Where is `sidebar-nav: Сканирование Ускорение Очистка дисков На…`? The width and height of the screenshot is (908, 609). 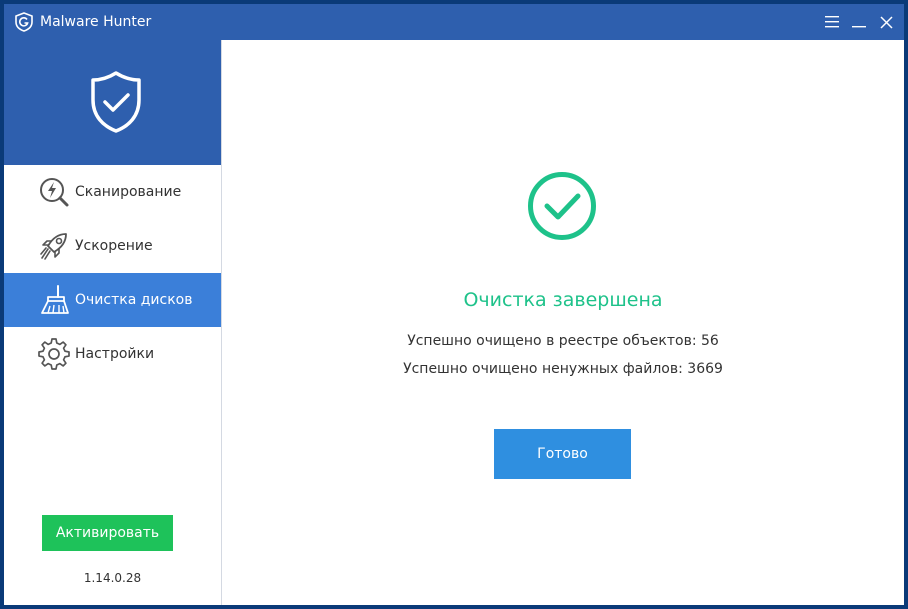
sidebar-nav: Сканирование Ускорение Очистка дисков На… is located at coordinates (112, 273).